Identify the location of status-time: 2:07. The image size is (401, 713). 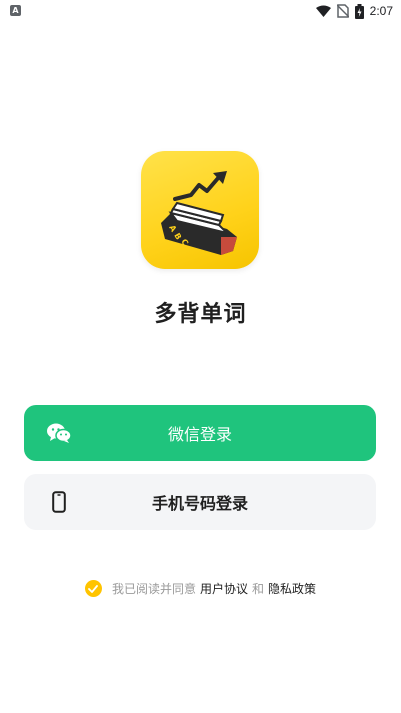
(381, 11).